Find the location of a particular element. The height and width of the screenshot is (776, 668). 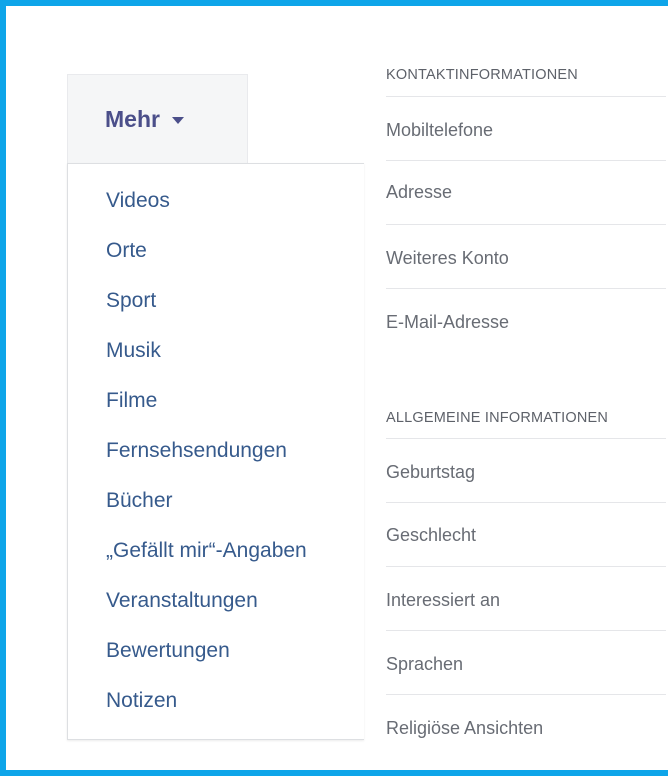

section-title-contact: KONTAKTINFORMATIONEN is located at coordinates (482, 75).